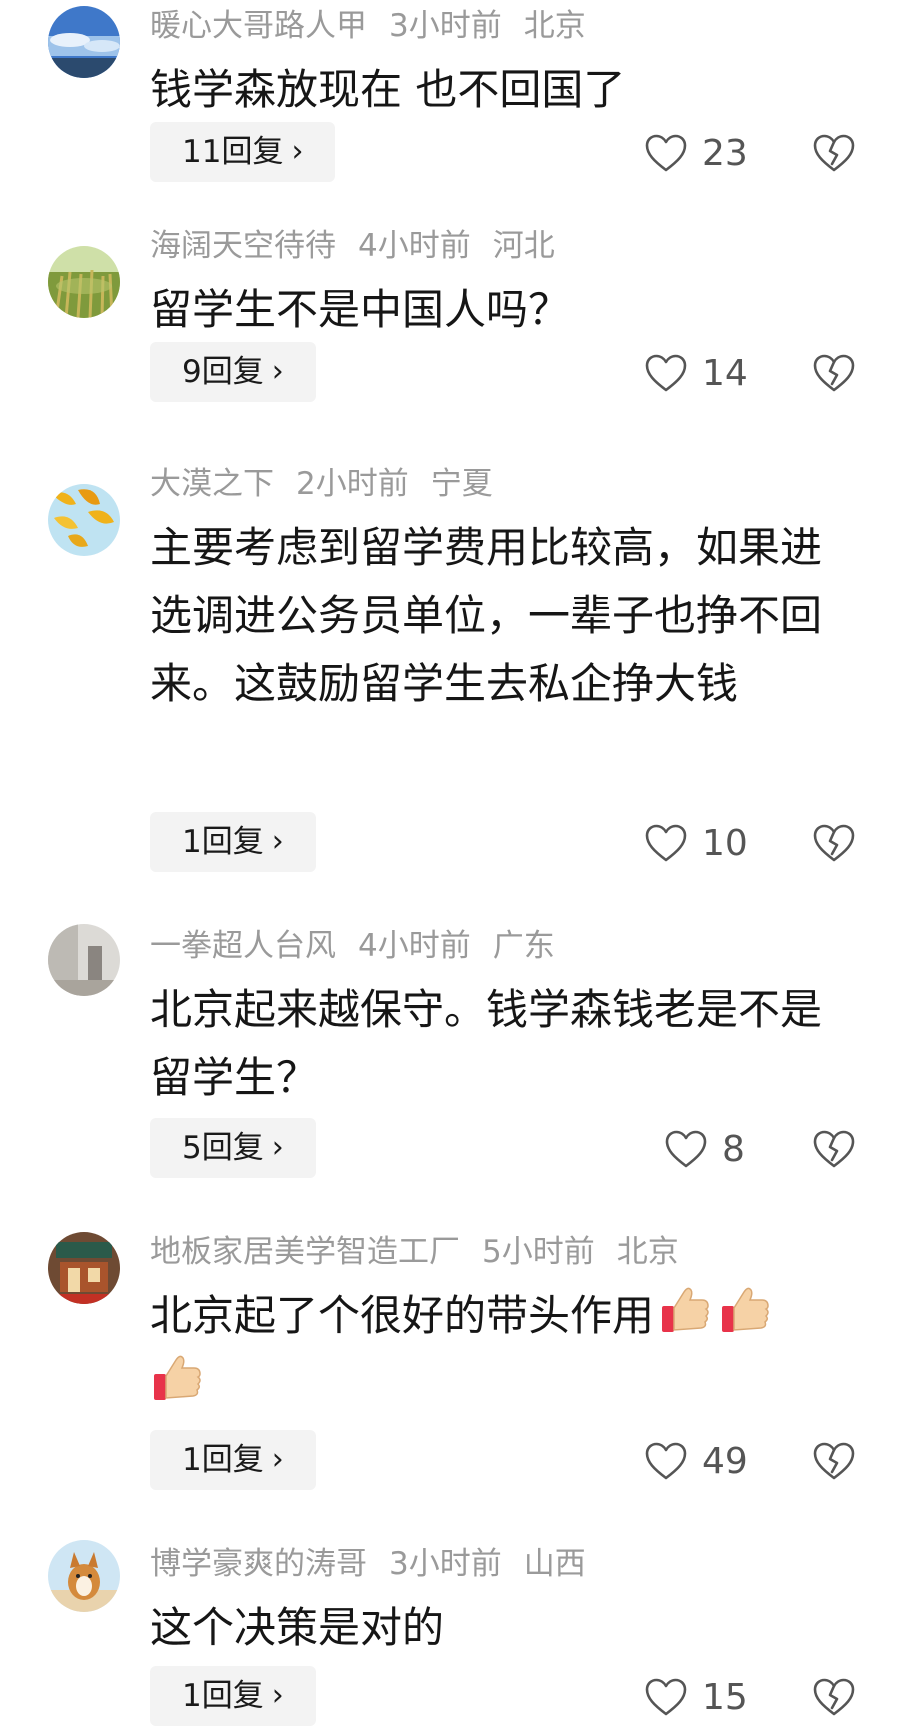 The image size is (910, 1727). Describe the element at coordinates (258, 1564) in the screenshot. I see `username: 博学豪爽的涛哥` at that location.